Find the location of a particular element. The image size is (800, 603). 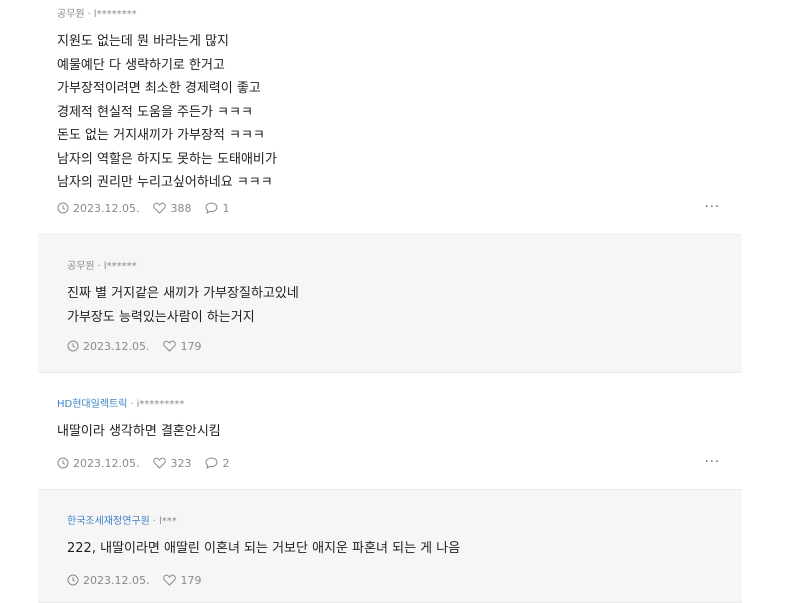

like-count: 388 is located at coordinates (181, 208).